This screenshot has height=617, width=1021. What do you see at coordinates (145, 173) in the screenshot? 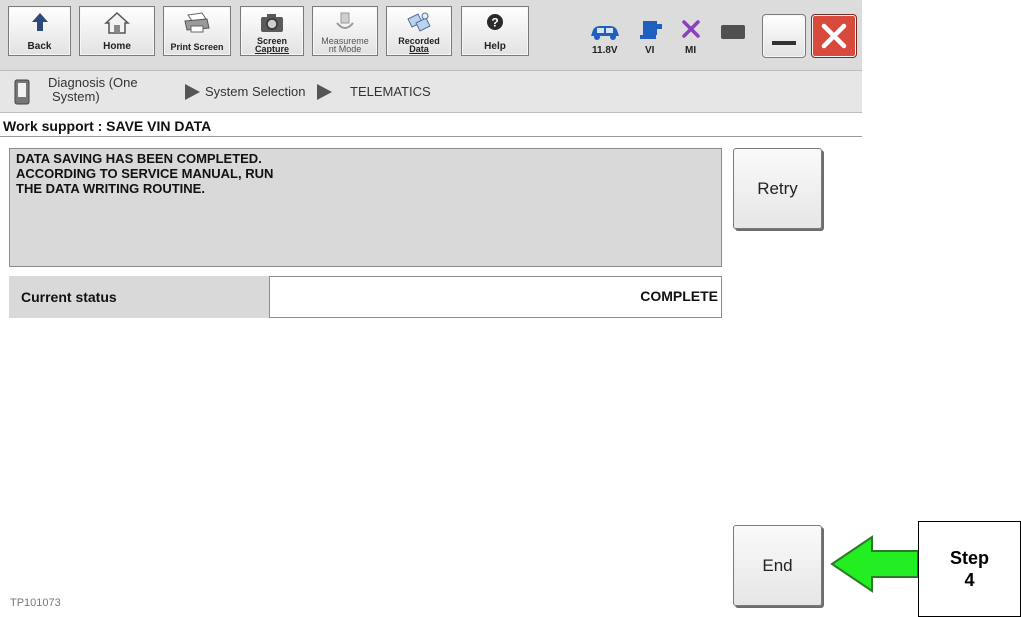
I see `message-line: ACCORDING TO SERVICE MANUAL, RUN` at bounding box center [145, 173].